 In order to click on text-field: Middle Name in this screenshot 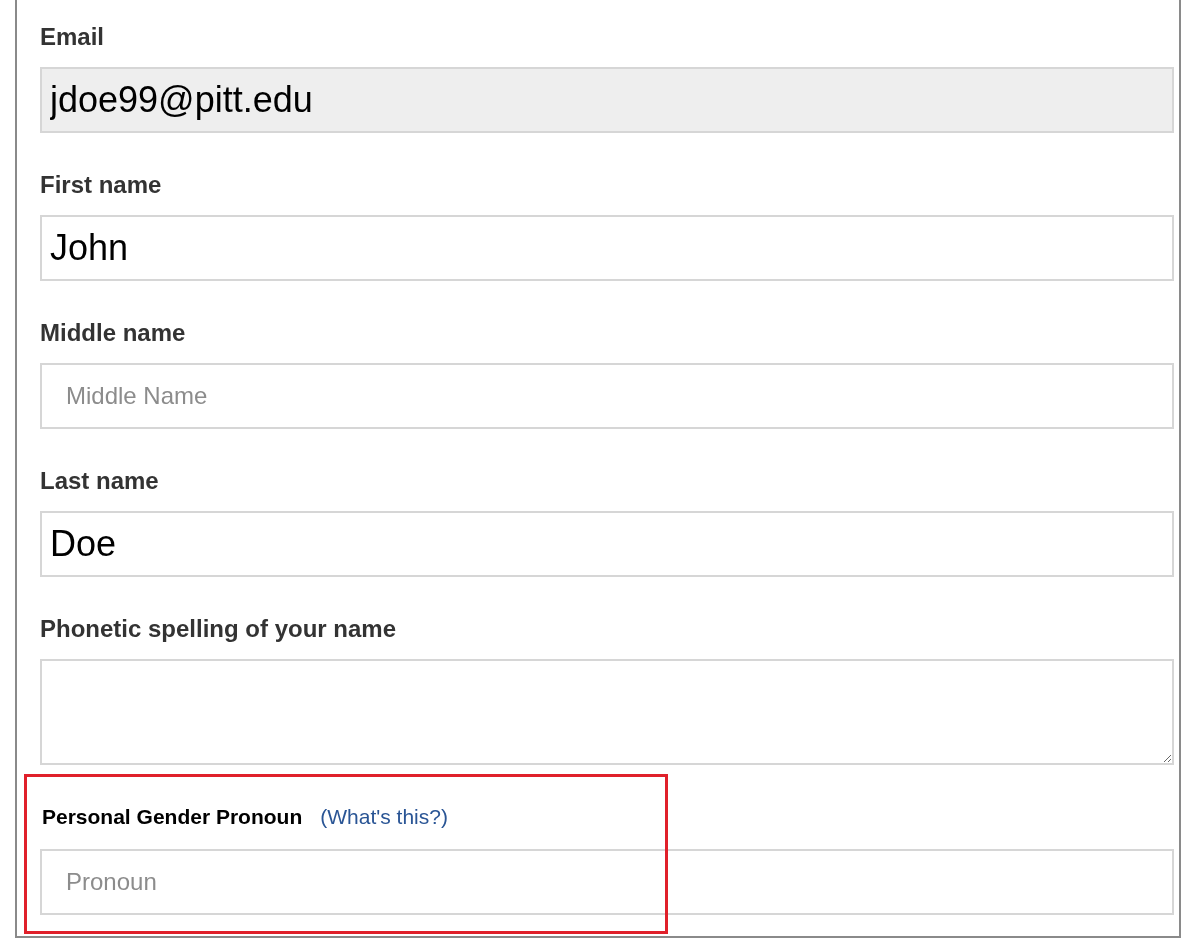, I will do `click(607, 396)`.